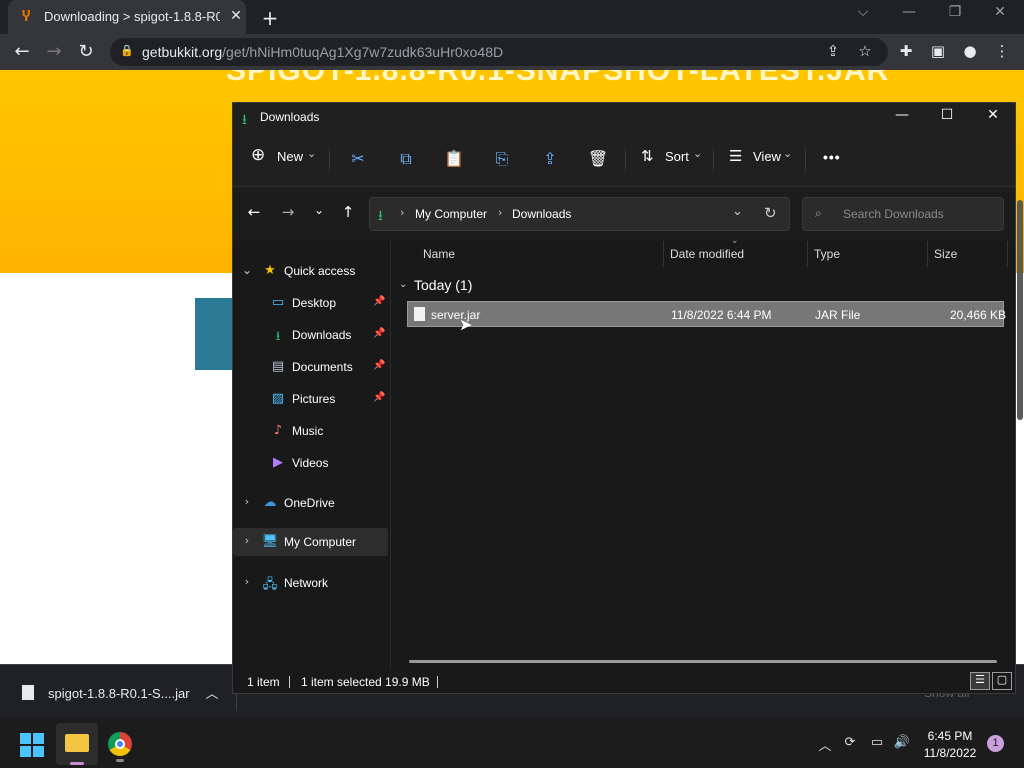 Image resolution: width=1024 pixels, height=768 pixels. I want to click on clock-date: 11/8/2022, so click(950, 753).